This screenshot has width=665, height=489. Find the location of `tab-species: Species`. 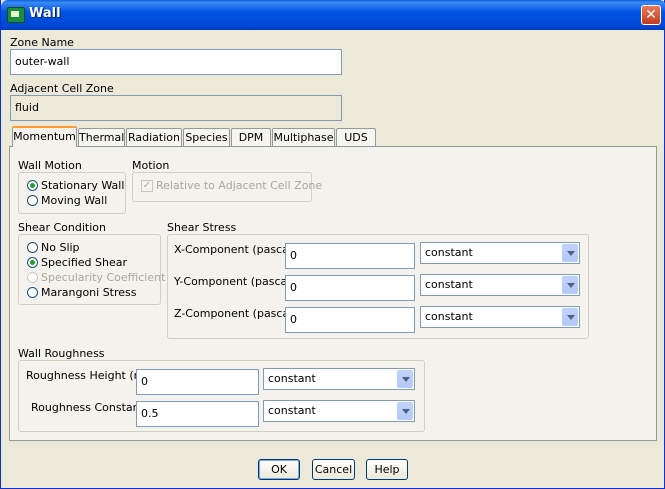

tab-species: Species is located at coordinates (206, 137).